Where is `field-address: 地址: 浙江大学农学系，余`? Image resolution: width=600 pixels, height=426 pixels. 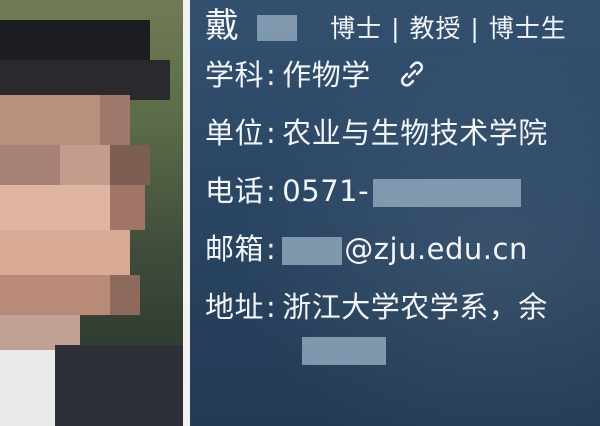 field-address: 地址: 浙江大学农学系，余 is located at coordinates (376, 305).